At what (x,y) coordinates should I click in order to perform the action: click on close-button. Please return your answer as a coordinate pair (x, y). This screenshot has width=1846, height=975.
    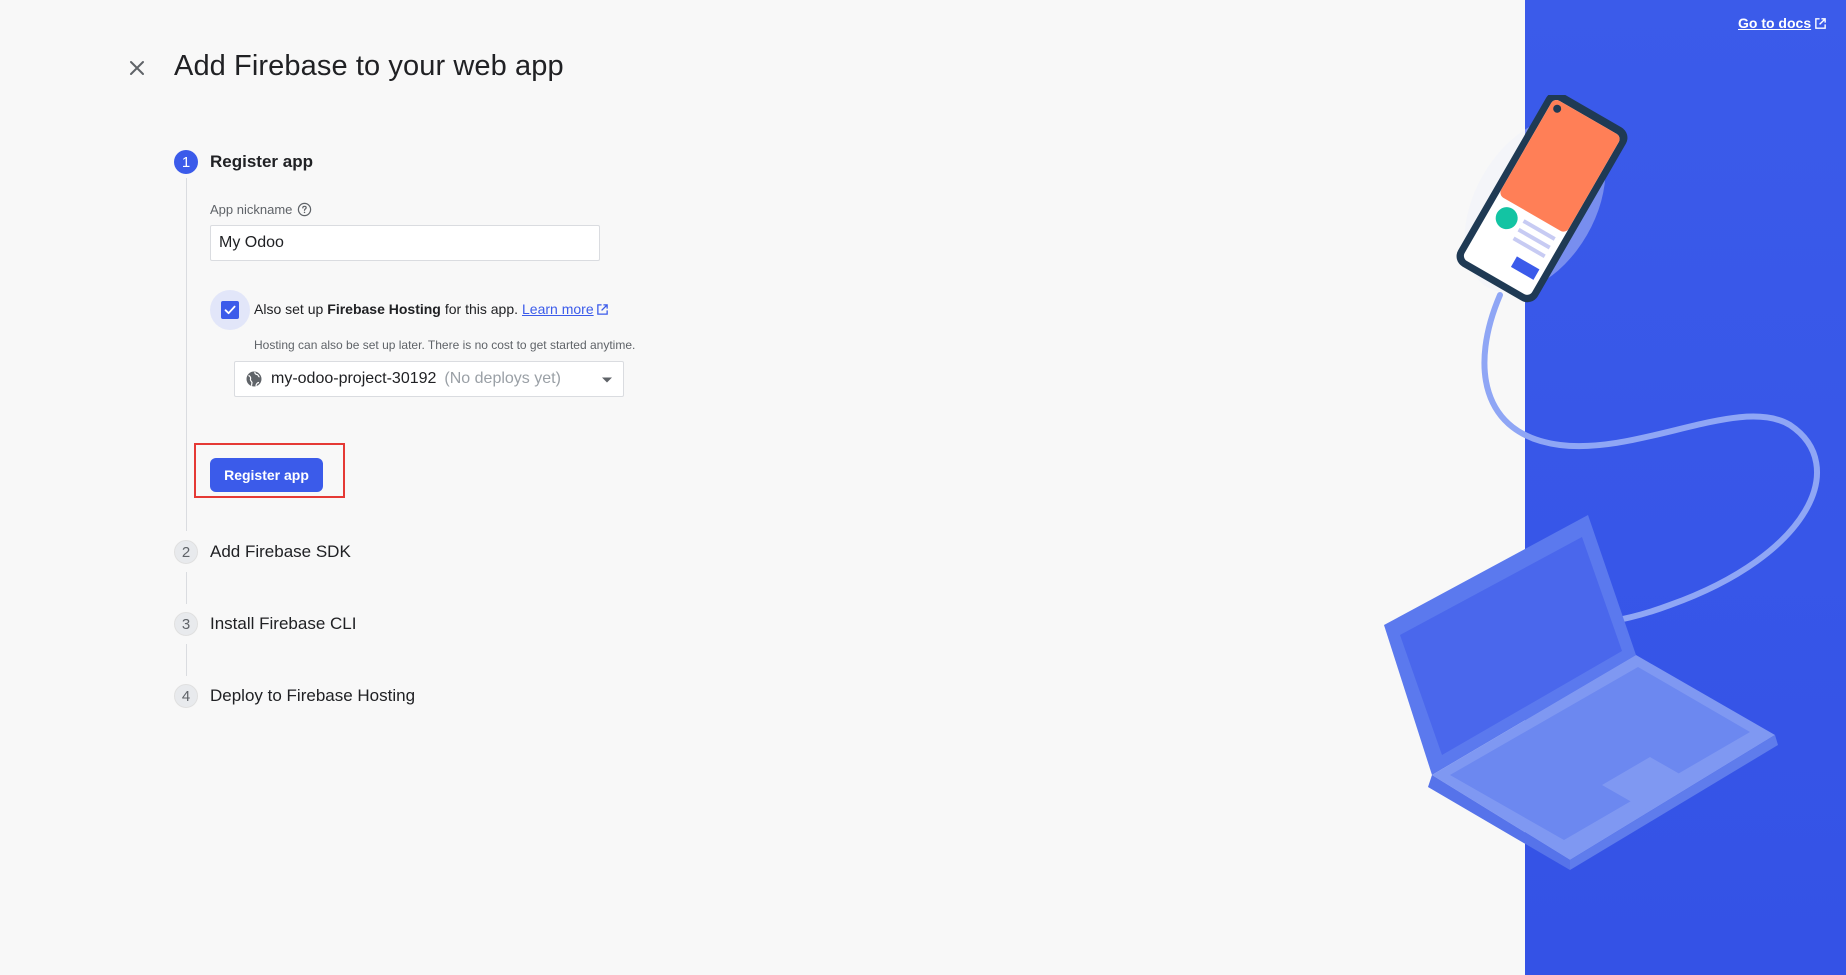
    Looking at the image, I should click on (137, 68).